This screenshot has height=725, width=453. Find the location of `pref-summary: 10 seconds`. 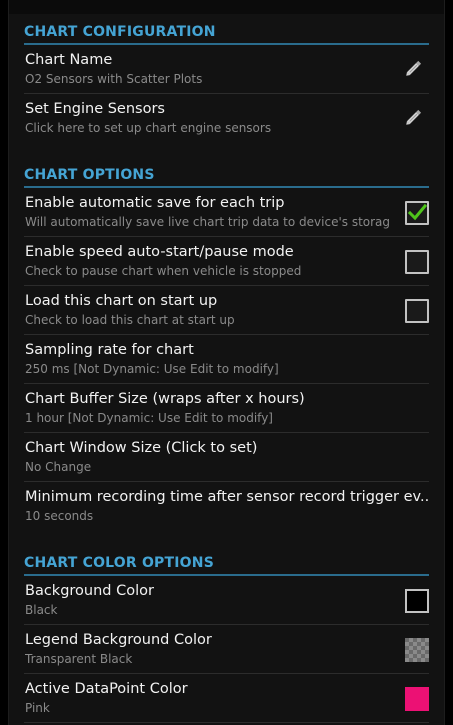

pref-summary: 10 seconds is located at coordinates (59, 516).